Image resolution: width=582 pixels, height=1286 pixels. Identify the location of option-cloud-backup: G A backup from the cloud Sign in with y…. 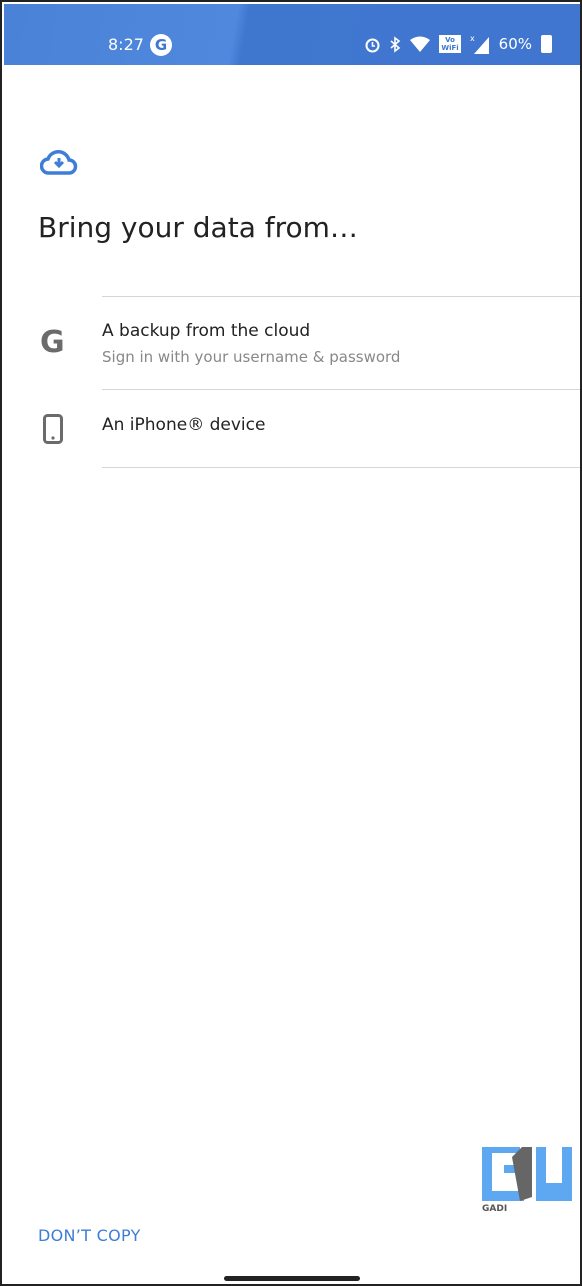
(291, 343).